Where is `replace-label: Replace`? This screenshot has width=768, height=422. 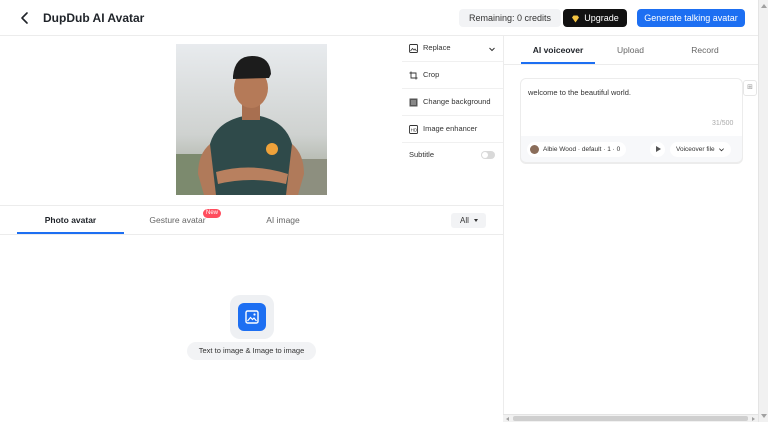
replace-label: Replace is located at coordinates (437, 47).